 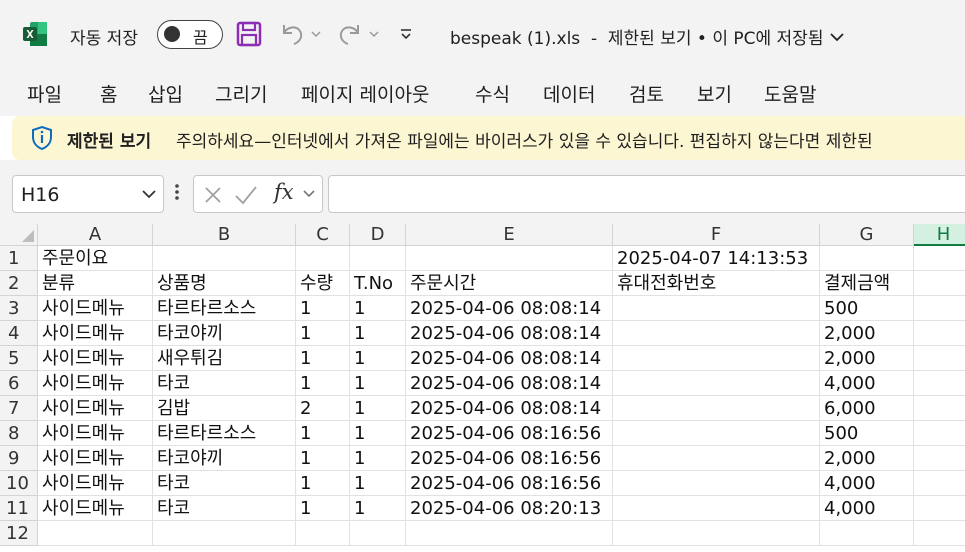 What do you see at coordinates (867, 433) in the screenshot?
I see `cell-g8: 500` at bounding box center [867, 433].